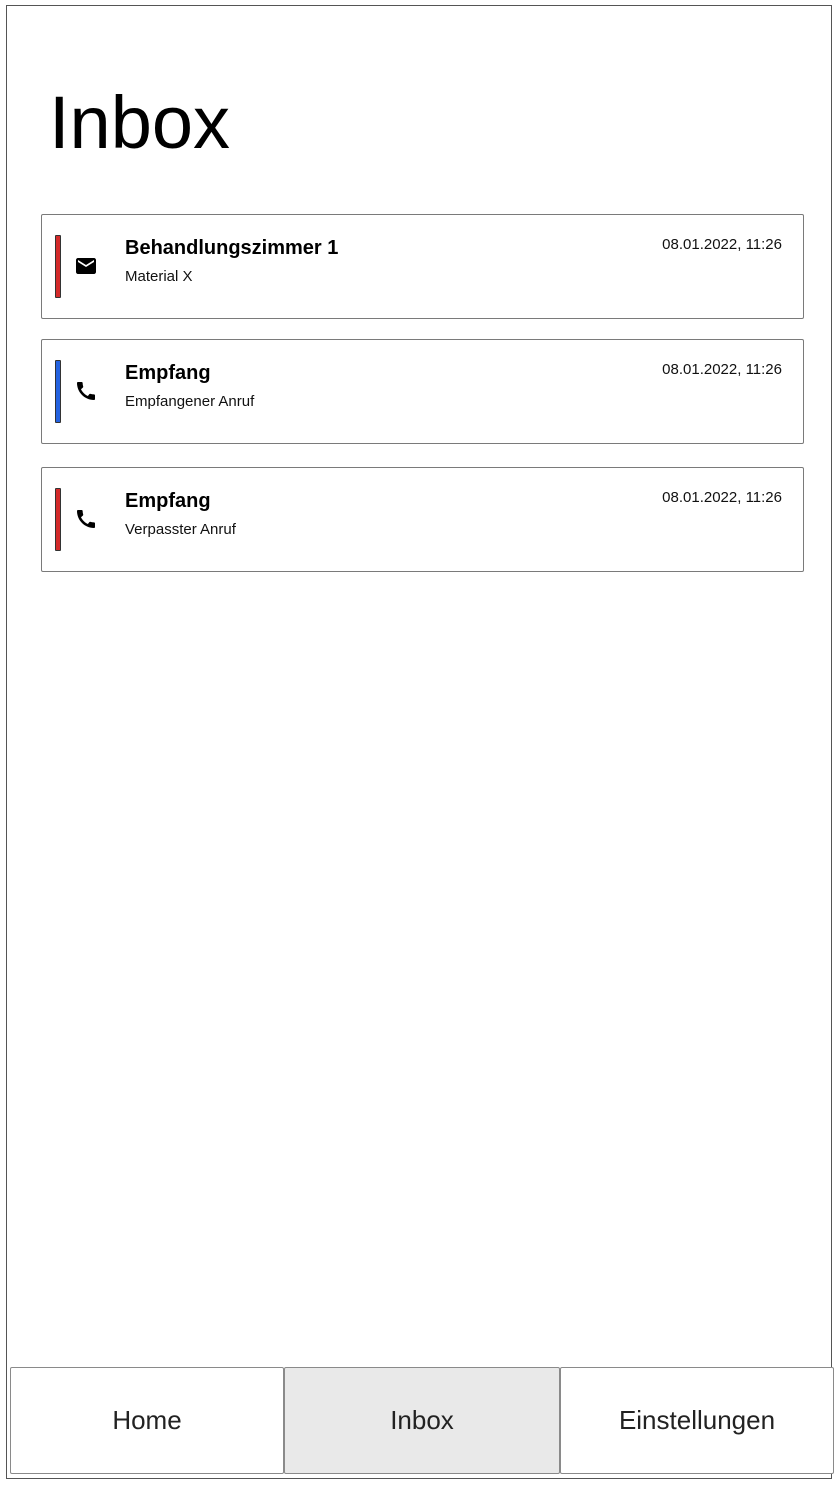  What do you see at coordinates (147, 1420) in the screenshot?
I see `tab-home: Home` at bounding box center [147, 1420].